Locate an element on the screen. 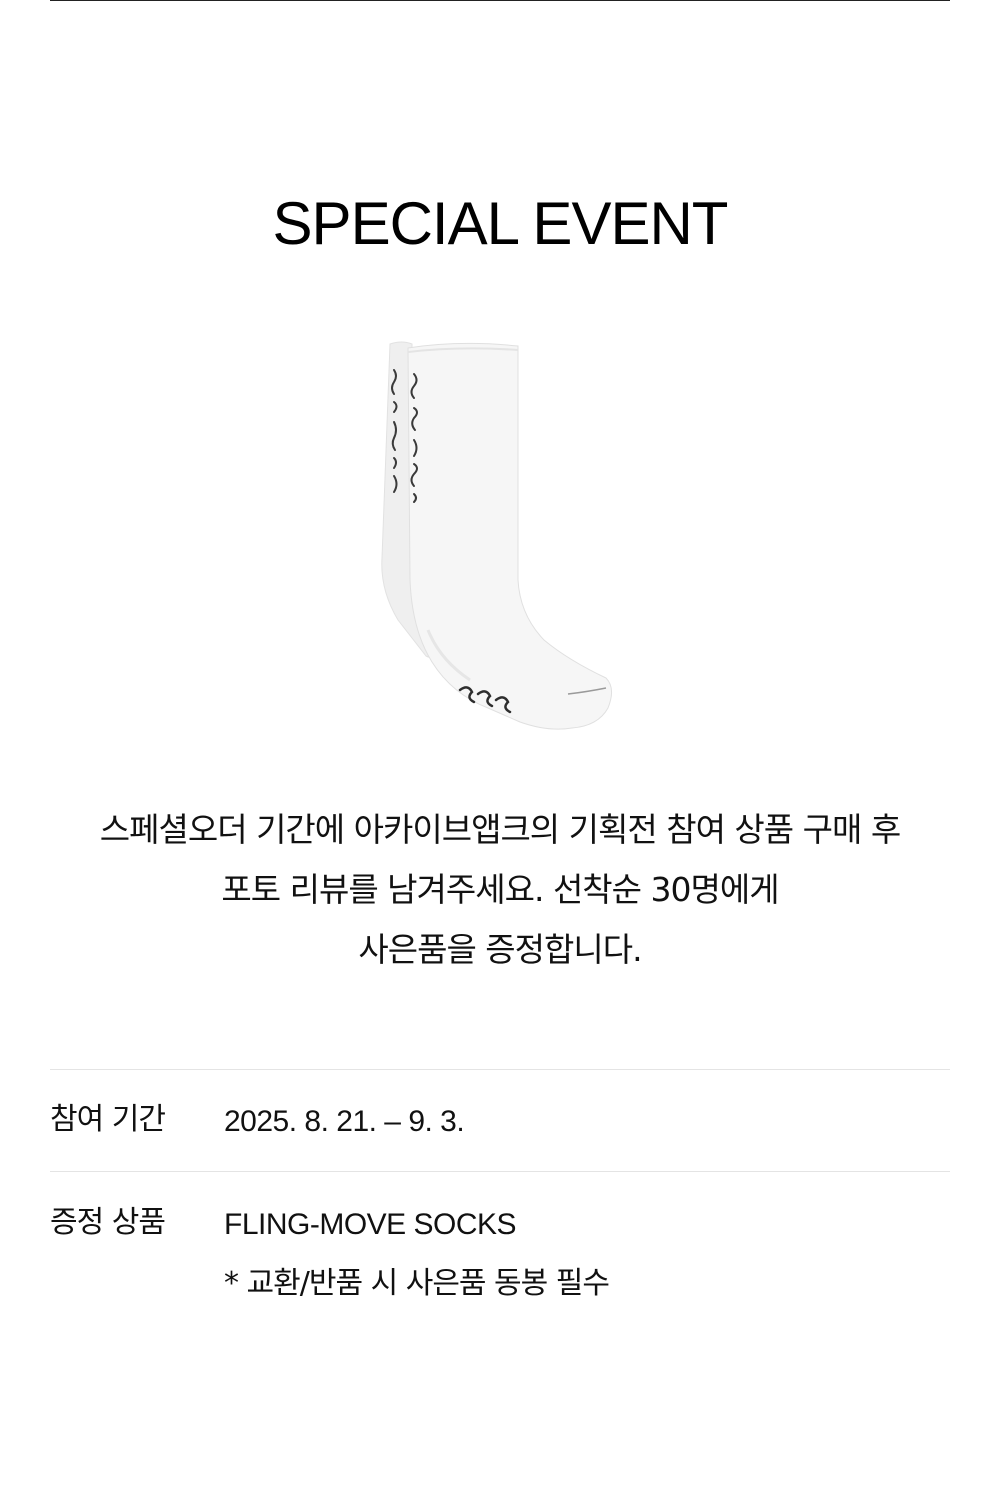  description-line: 포토 리뷰를 남겨주세요. 선착순 30명에게 is located at coordinates (500, 889).